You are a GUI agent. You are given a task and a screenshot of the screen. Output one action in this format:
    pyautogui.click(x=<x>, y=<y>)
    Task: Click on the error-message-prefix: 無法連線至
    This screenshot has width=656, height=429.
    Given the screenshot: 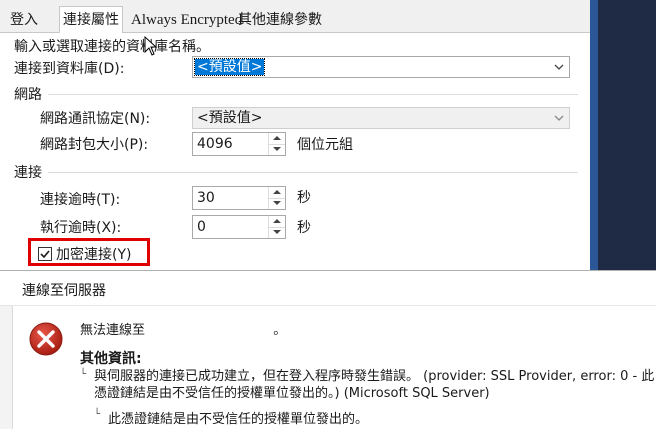 What is the action you would take?
    pyautogui.click(x=113, y=330)
    